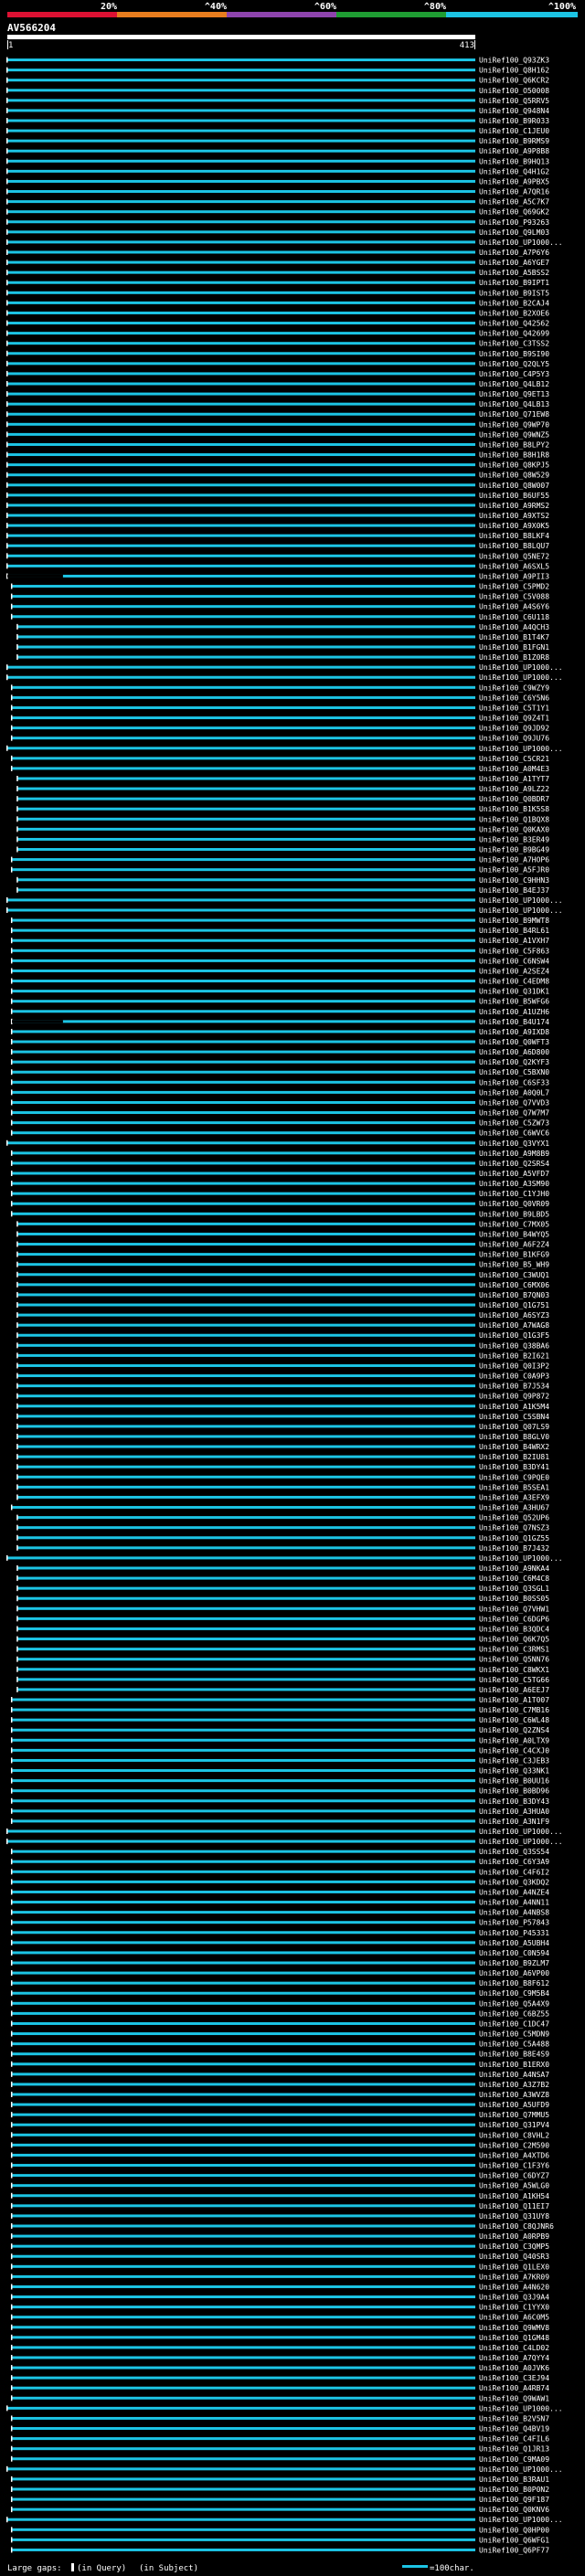 Image resolution: width=585 pixels, height=2576 pixels. I want to click on hit-row: UniRef100_Q3VYX1, so click(278, 1144).